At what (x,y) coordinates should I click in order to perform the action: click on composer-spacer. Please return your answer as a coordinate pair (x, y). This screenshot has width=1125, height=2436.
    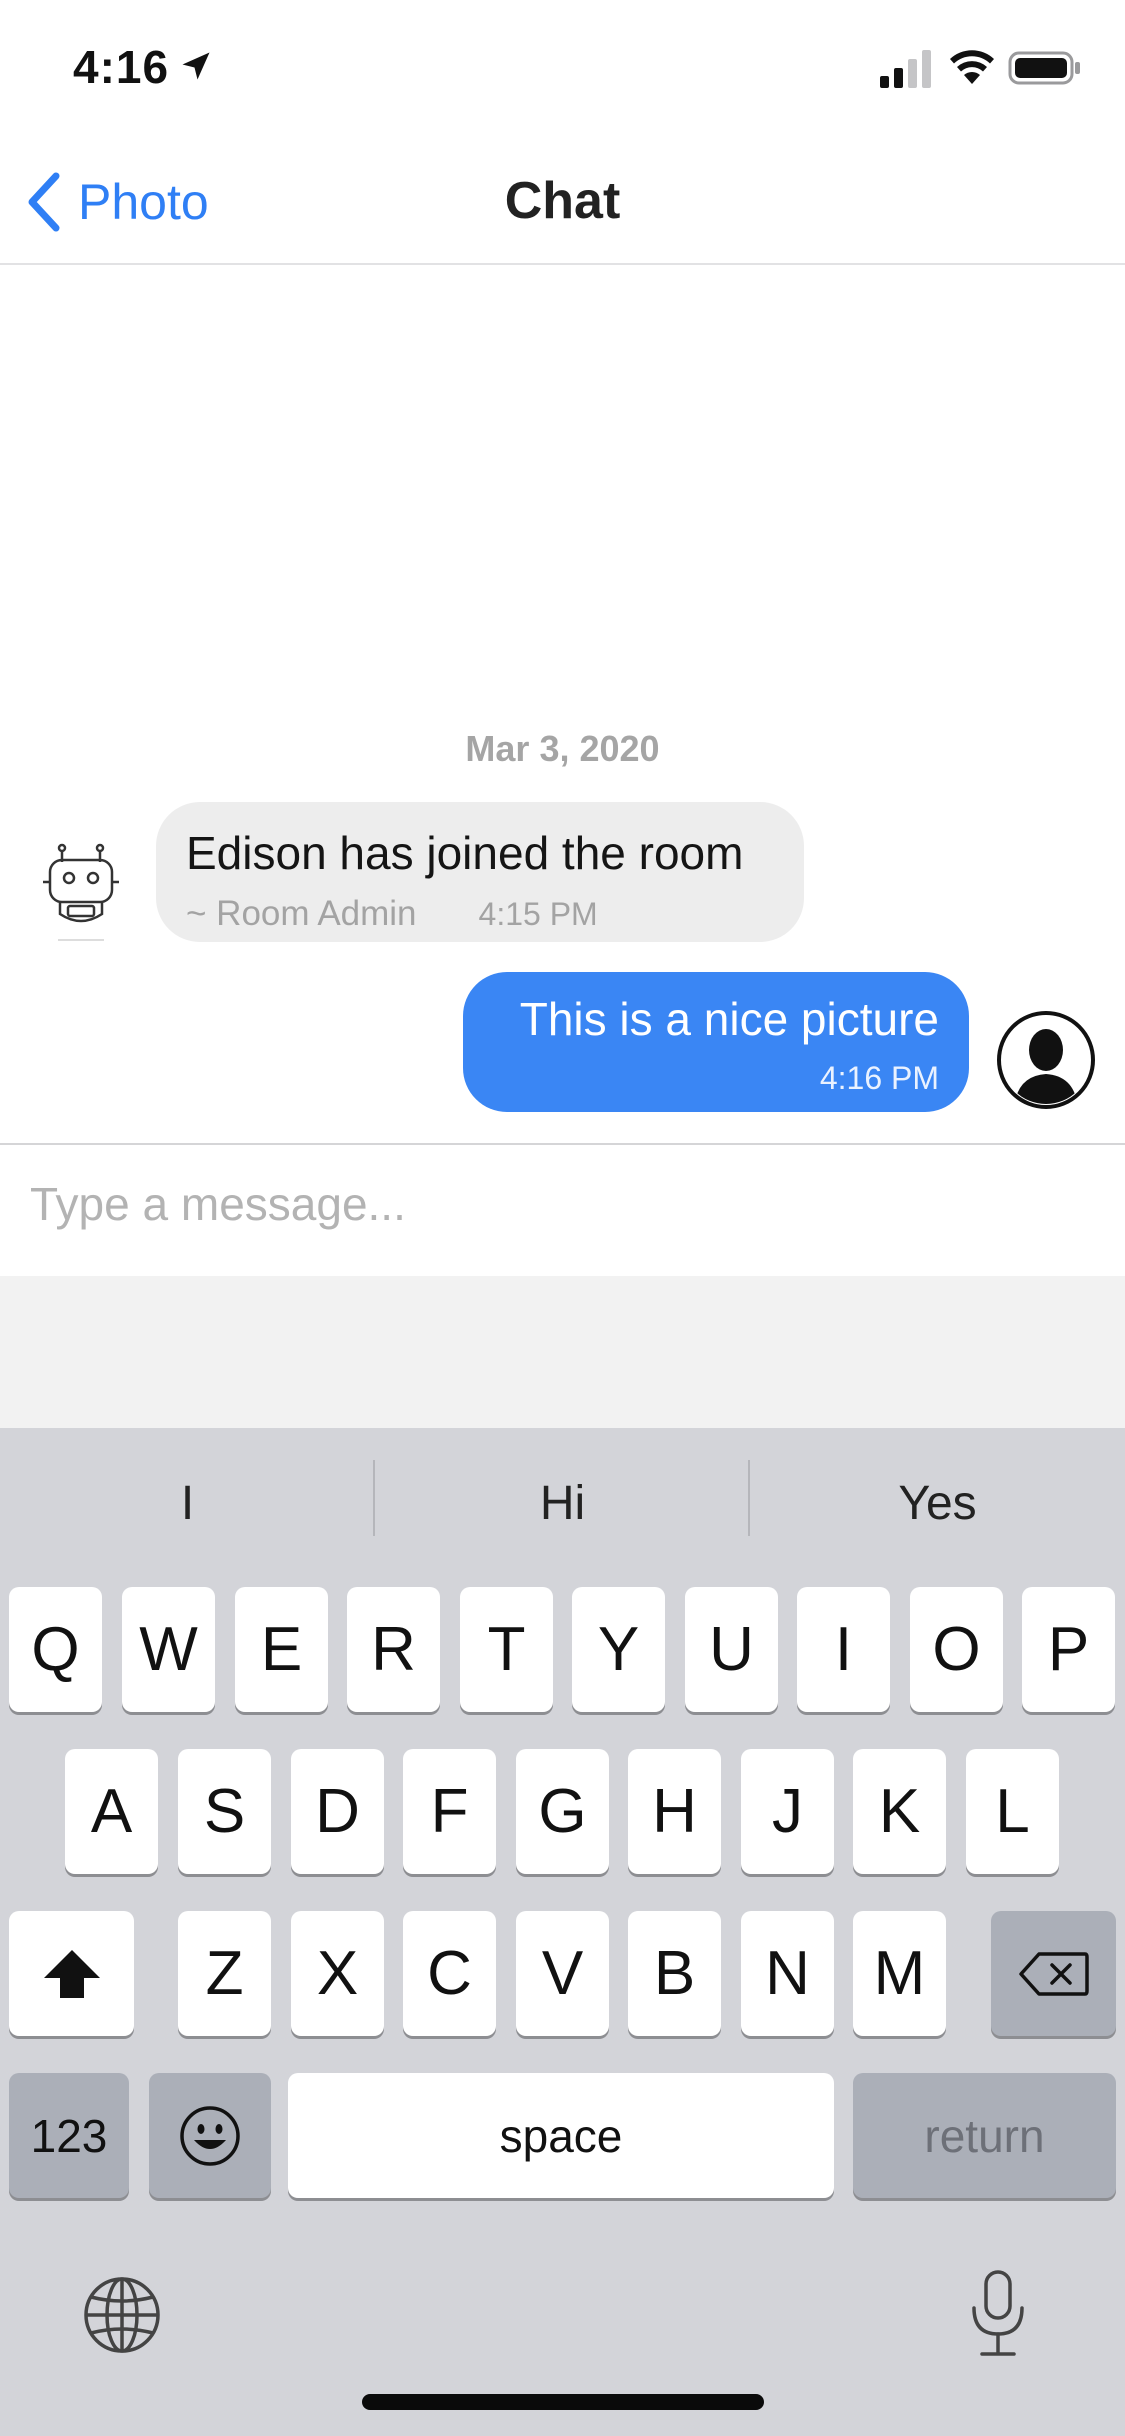
    Looking at the image, I should click on (562, 1352).